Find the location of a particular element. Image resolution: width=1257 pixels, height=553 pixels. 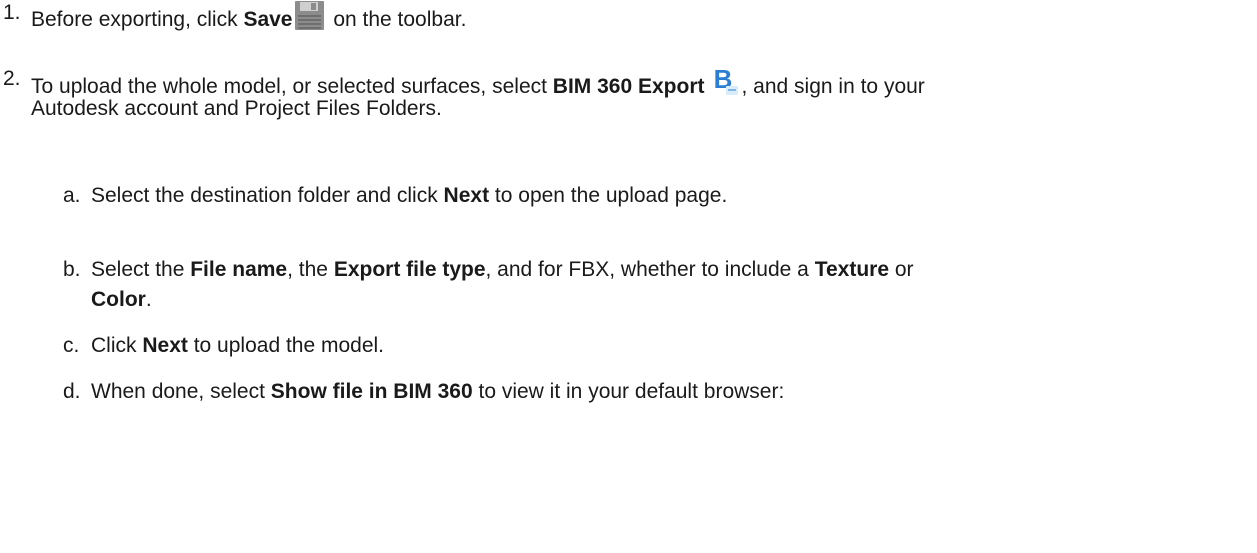

substep-text-part: or is located at coordinates (901, 269).